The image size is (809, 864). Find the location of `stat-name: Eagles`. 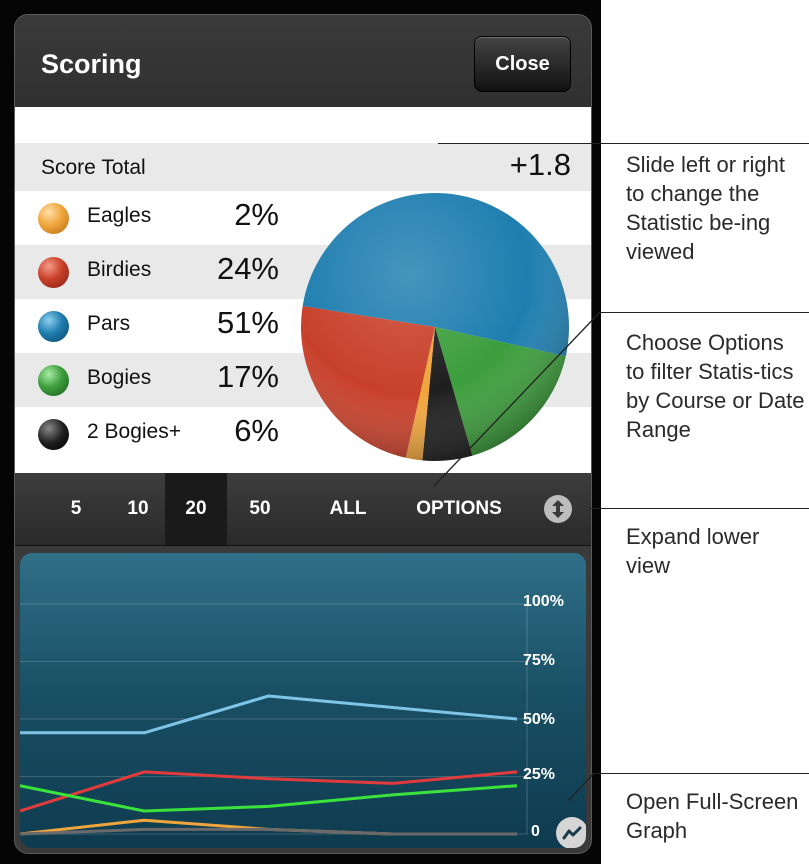

stat-name: Eagles is located at coordinates (119, 215).